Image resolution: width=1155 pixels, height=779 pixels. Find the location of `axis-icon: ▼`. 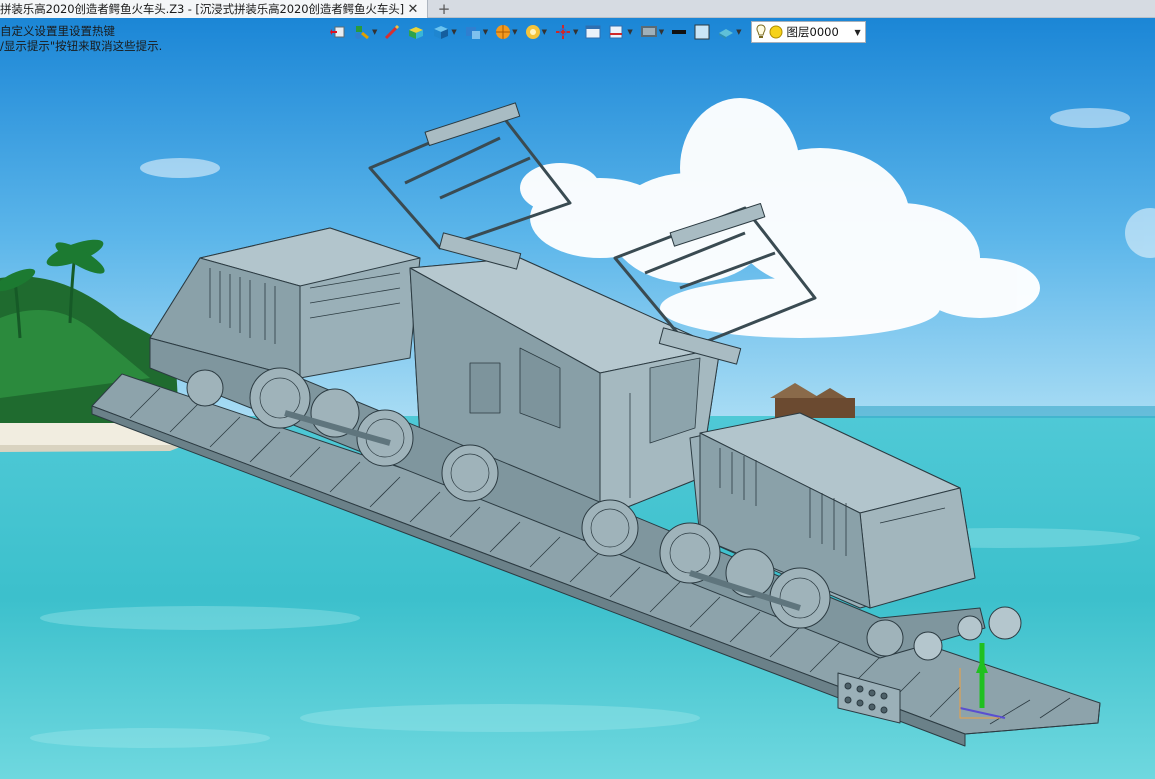

axis-icon: ▼ is located at coordinates (566, 32).